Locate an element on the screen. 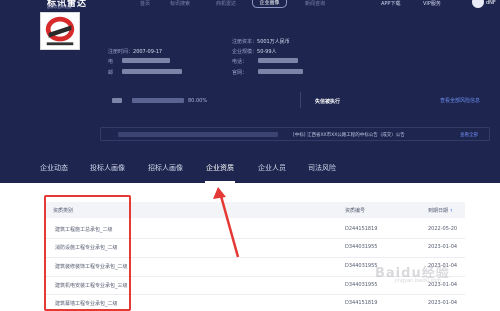  column-header-expiry-label: 到期日期 is located at coordinates (438, 211).